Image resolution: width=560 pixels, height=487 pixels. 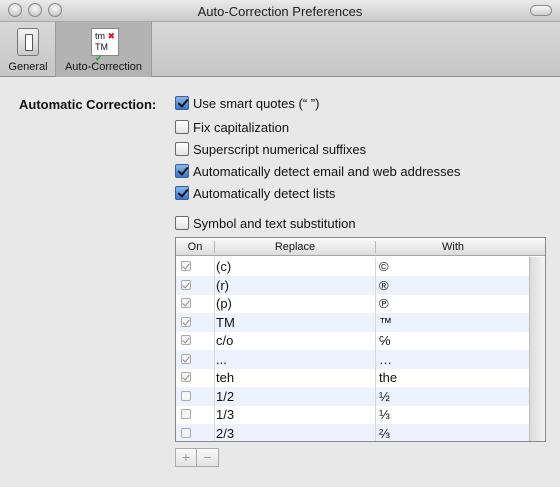 What do you see at coordinates (223, 266) in the screenshot?
I see `replace-cell: (c)` at bounding box center [223, 266].